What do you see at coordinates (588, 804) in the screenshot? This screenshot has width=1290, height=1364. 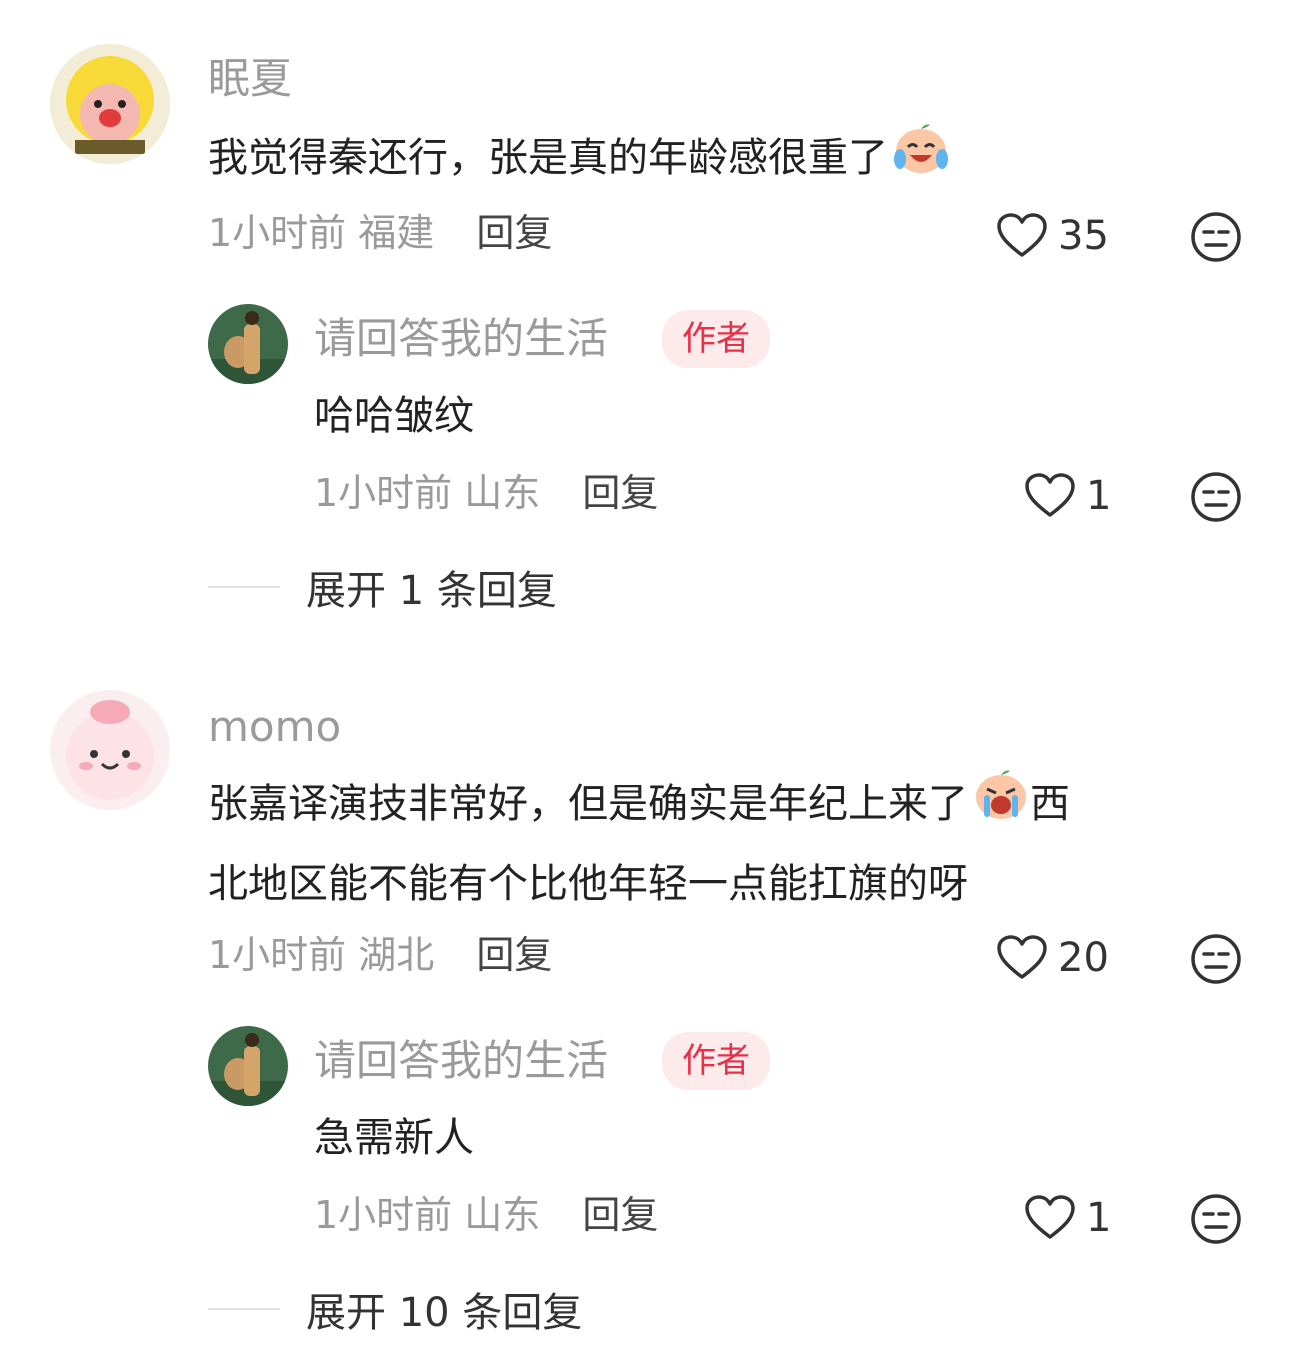 I see `comment-text-body: 张嘉译演技非常好，但是确实是年纪上来了` at bounding box center [588, 804].